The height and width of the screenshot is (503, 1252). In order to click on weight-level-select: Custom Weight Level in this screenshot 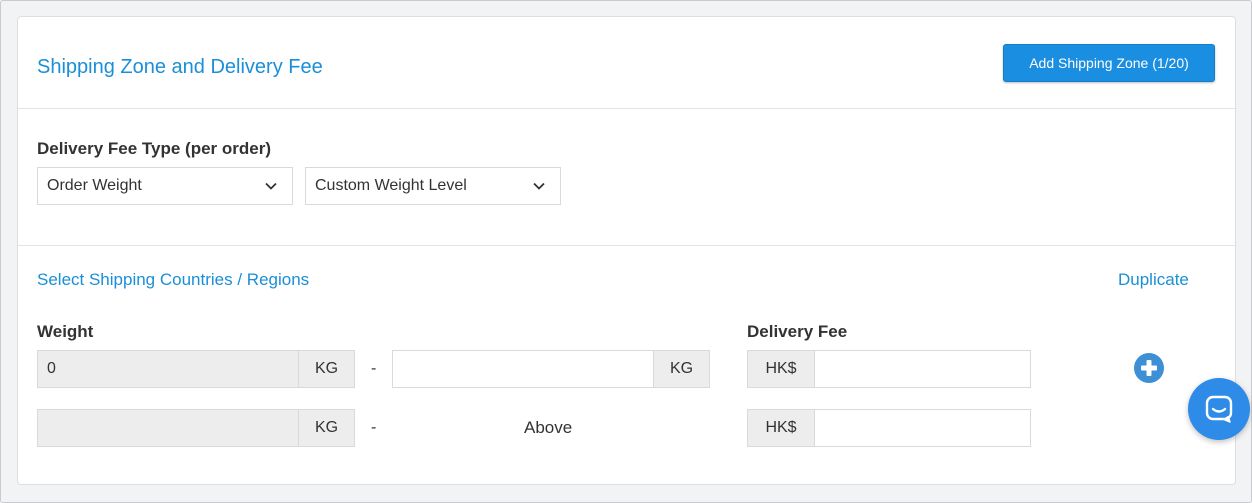, I will do `click(433, 186)`.